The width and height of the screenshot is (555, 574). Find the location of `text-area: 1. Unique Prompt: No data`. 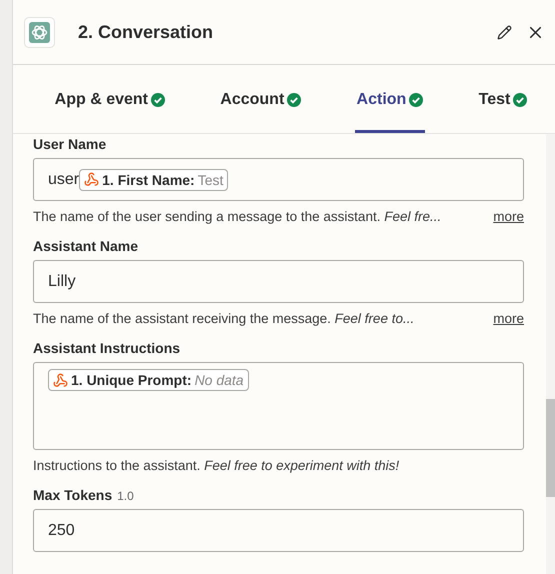

text-area: 1. Unique Prompt: No data is located at coordinates (278, 406).